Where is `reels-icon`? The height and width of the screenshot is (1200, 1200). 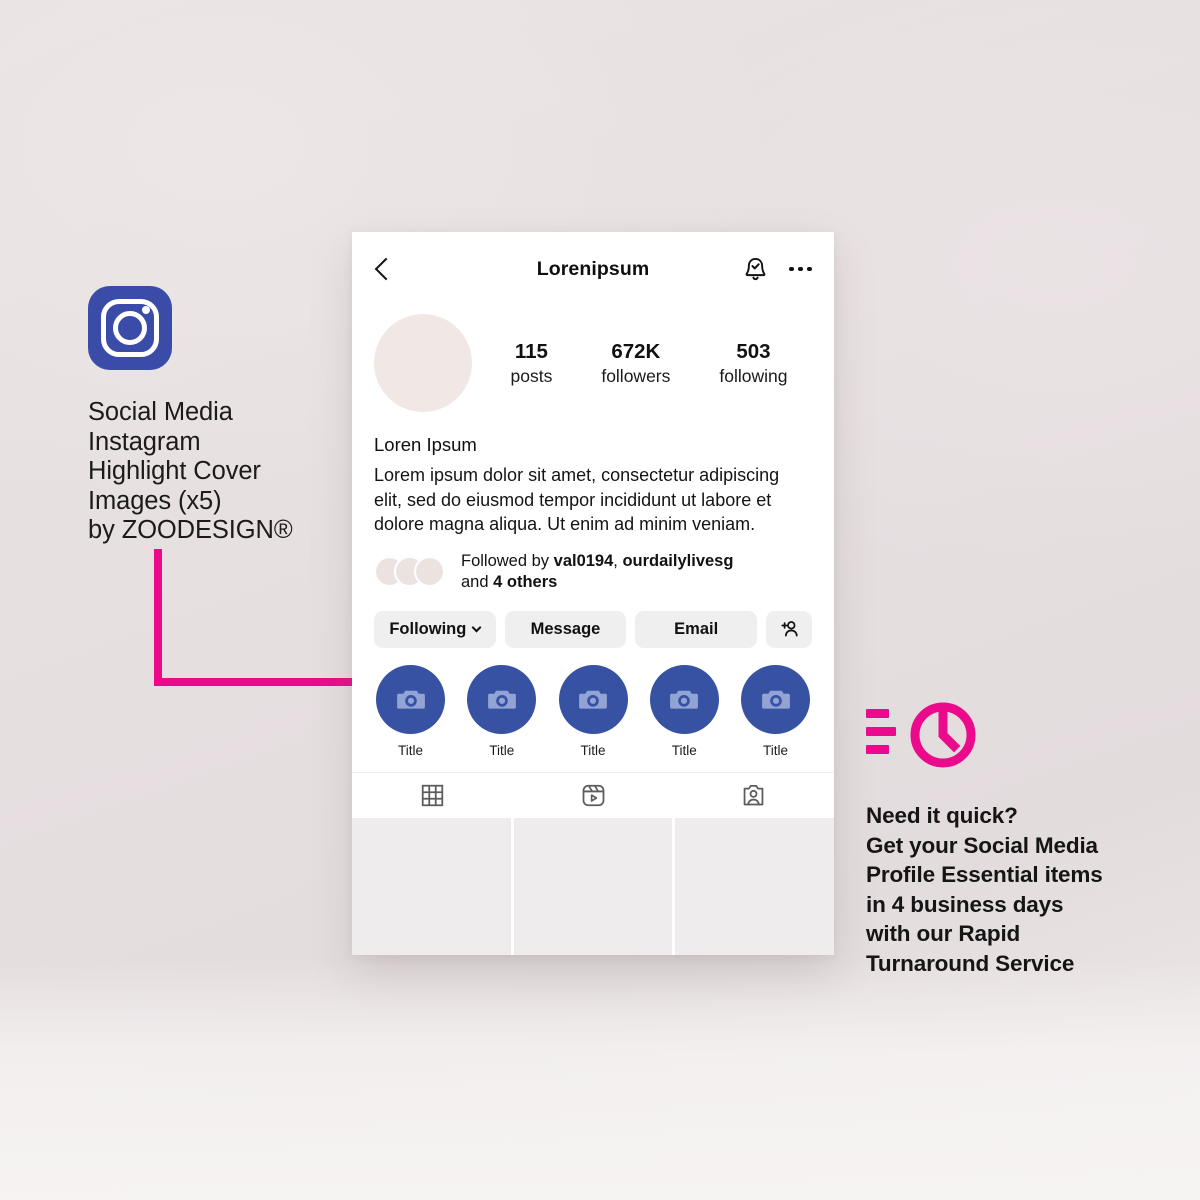 reels-icon is located at coordinates (593, 795).